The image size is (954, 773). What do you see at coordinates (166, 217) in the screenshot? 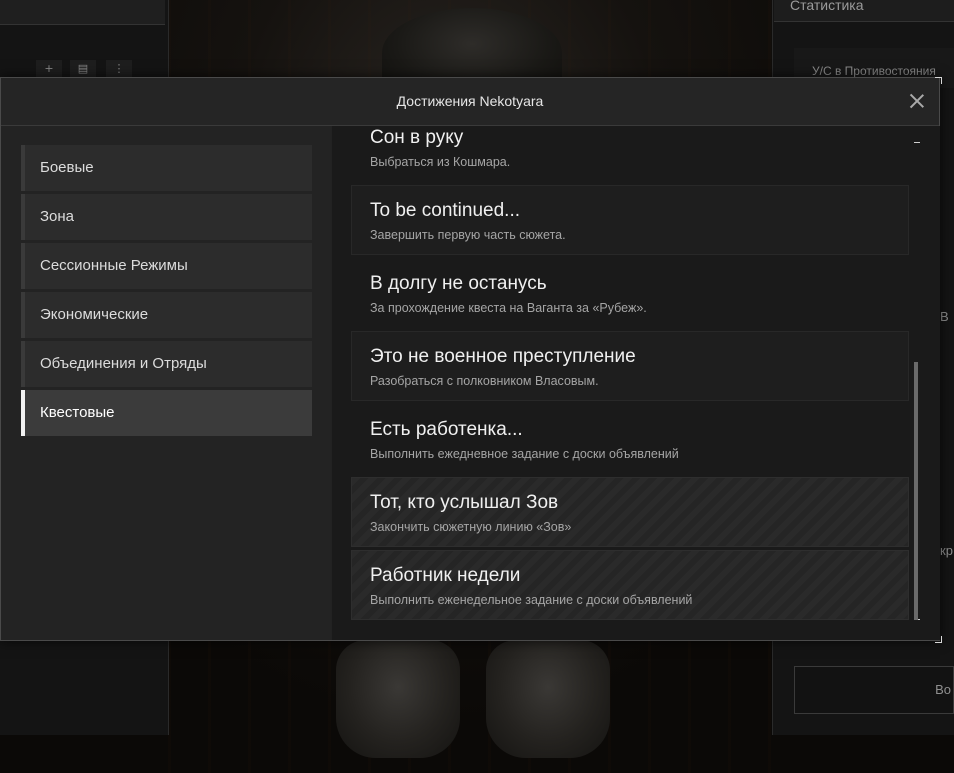
I see `category-zone: Зона` at bounding box center [166, 217].